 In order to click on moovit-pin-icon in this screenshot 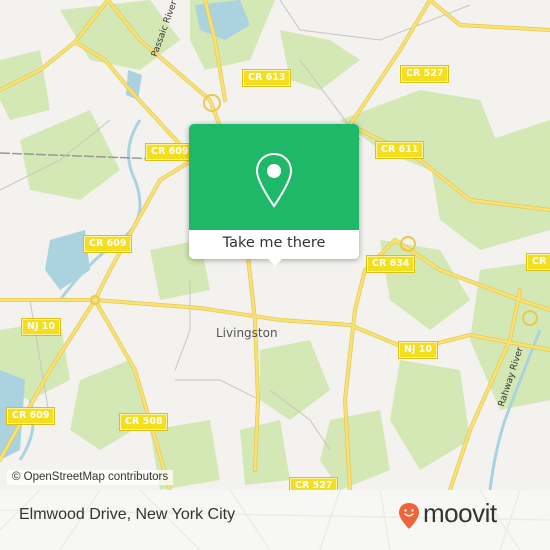, I will do `click(409, 516)`.